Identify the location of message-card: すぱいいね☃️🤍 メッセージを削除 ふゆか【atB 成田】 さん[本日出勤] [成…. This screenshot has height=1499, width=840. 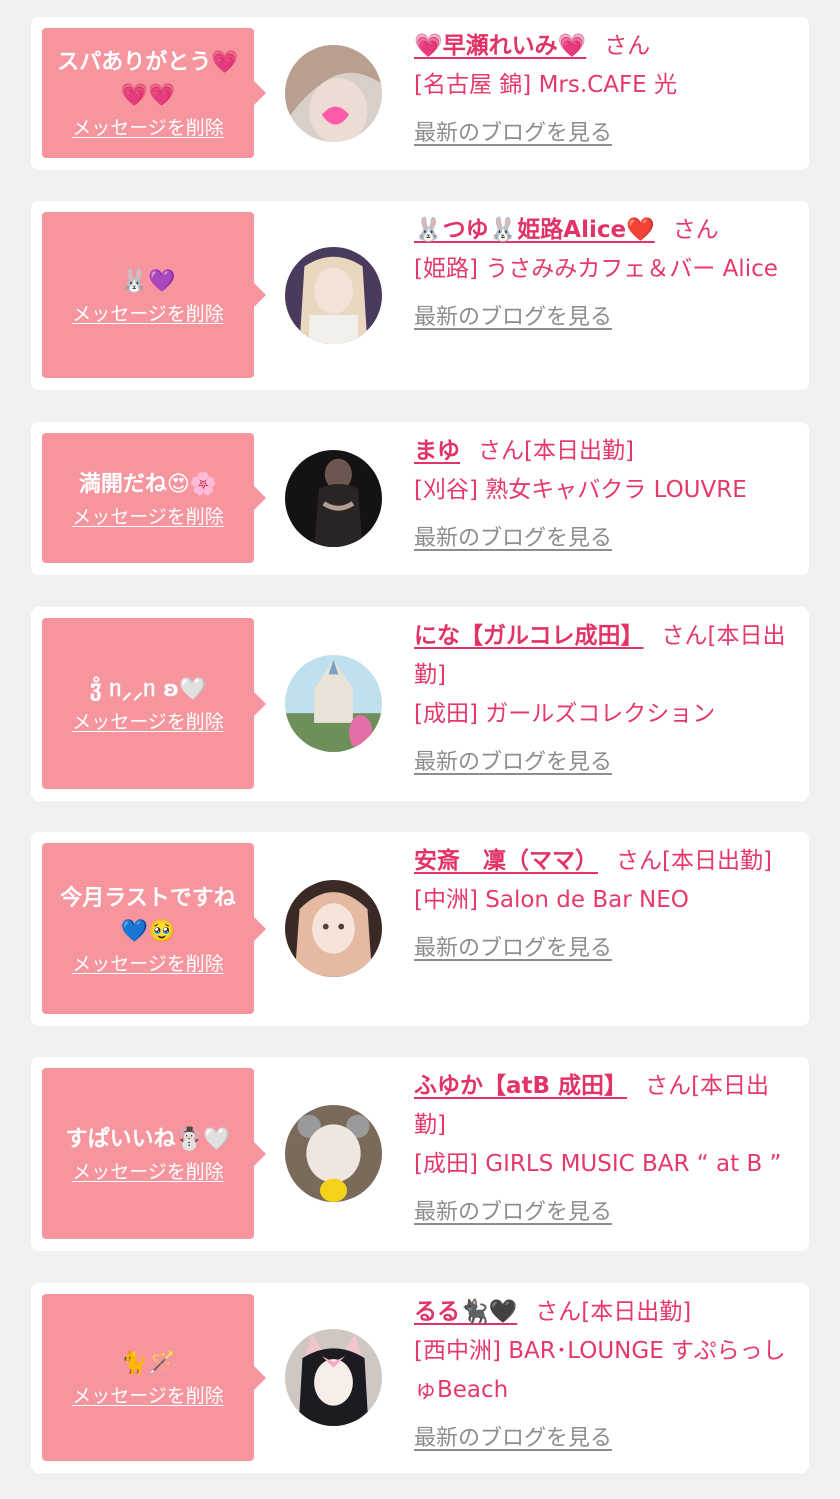
(420, 1154).